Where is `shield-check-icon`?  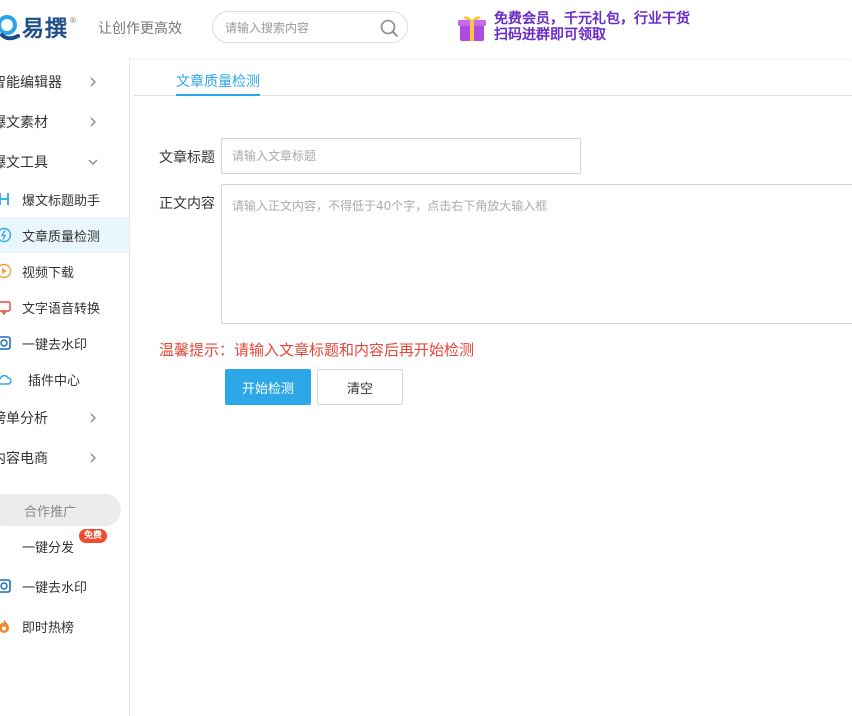 shield-check-icon is located at coordinates (6, 235).